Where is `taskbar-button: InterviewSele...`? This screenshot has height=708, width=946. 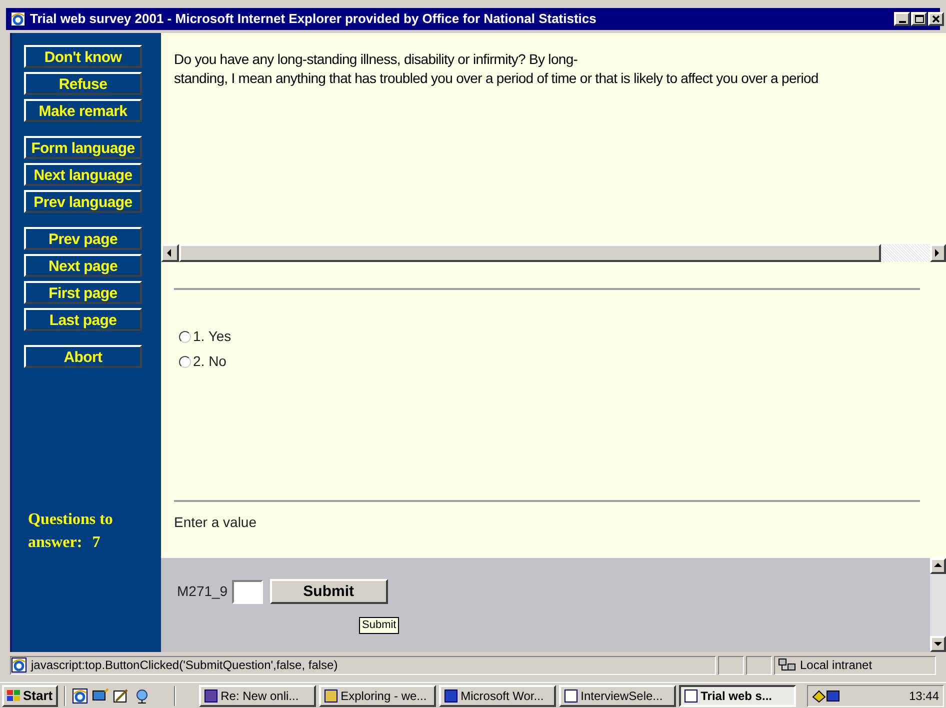 taskbar-button: InterviewSele... is located at coordinates (617, 695).